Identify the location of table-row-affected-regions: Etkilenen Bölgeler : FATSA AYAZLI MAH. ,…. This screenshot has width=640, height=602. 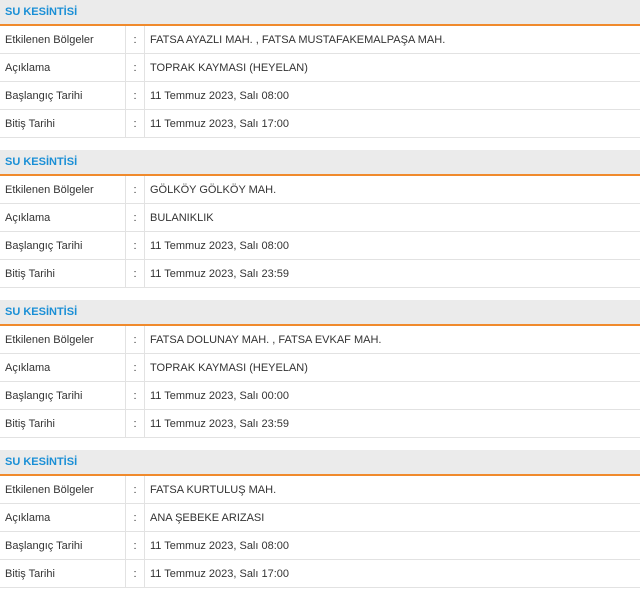
(320, 40).